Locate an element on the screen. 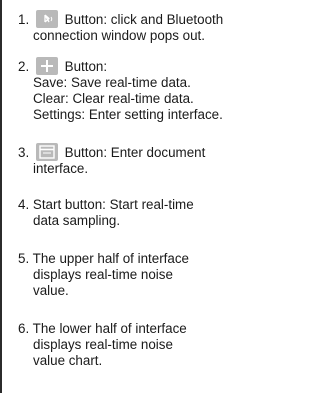 The height and width of the screenshot is (393, 320). bluetooth-icon is located at coordinates (46, 19).